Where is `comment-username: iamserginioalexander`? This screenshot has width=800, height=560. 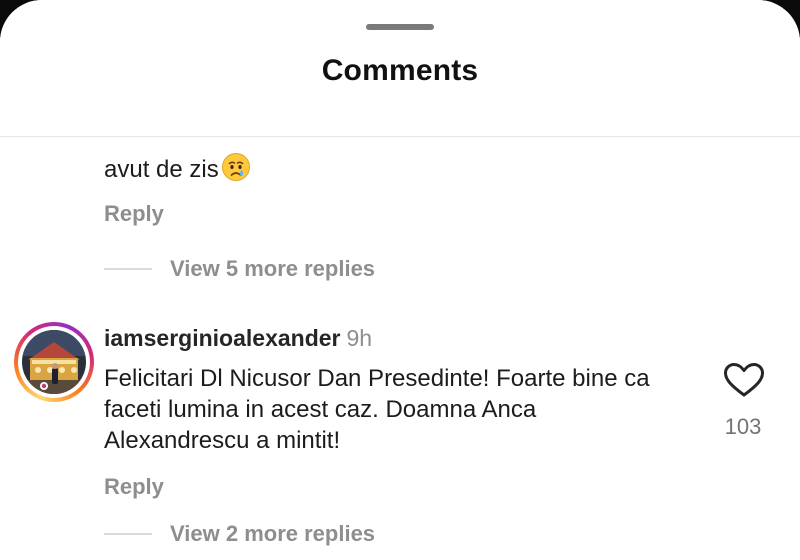
comment-username: iamserginioalexander is located at coordinates (222, 338).